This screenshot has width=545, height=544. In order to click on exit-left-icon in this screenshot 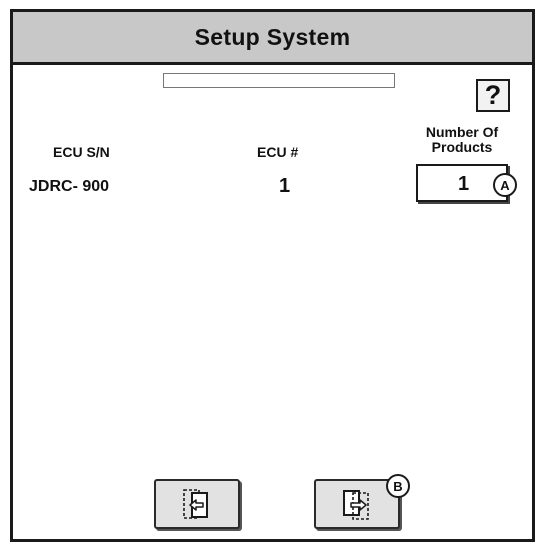, I will do `click(195, 504)`.